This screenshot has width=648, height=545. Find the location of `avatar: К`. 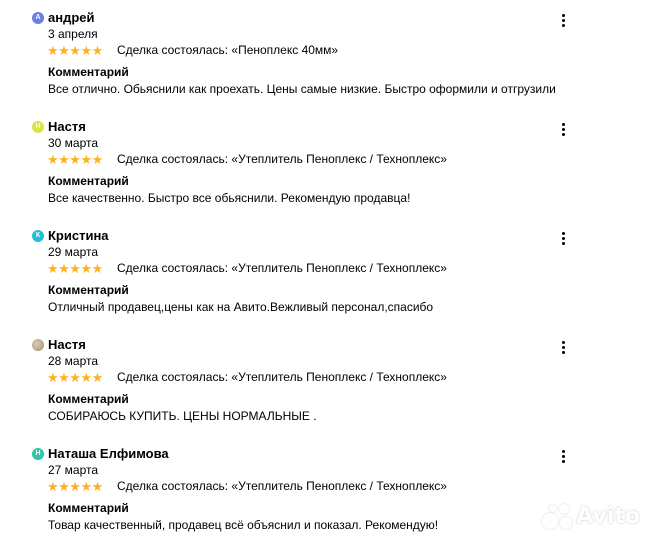

avatar: К is located at coordinates (38, 236).